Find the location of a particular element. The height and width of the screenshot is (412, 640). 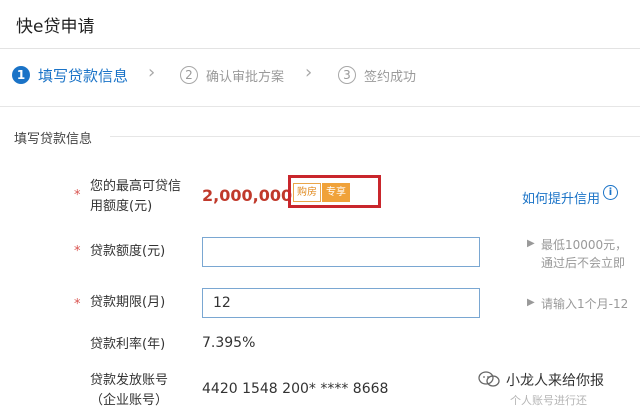

loan-amount-hint-line2: 通过后不会立即 is located at coordinates (583, 263).